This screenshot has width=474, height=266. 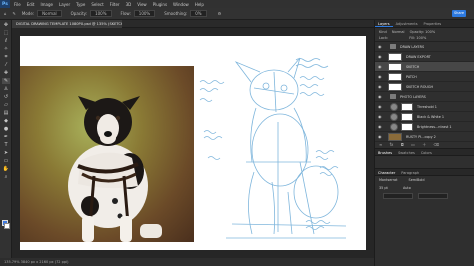 What do you see at coordinates (402, 144) in the screenshot?
I see `mask-icon: ◘` at bounding box center [402, 144].